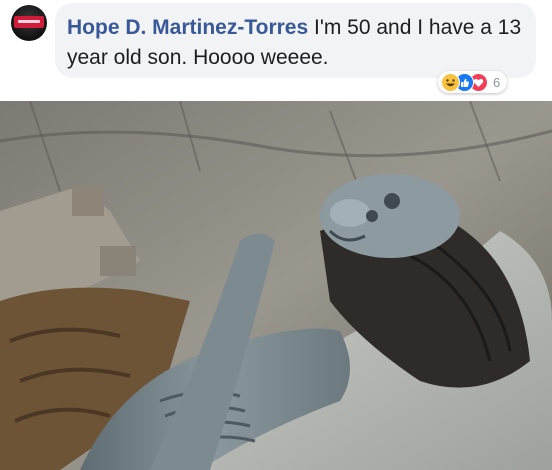 Image resolution: width=552 pixels, height=470 pixels. Describe the element at coordinates (473, 82) in the screenshot. I see `reactions-summary: 6` at that location.